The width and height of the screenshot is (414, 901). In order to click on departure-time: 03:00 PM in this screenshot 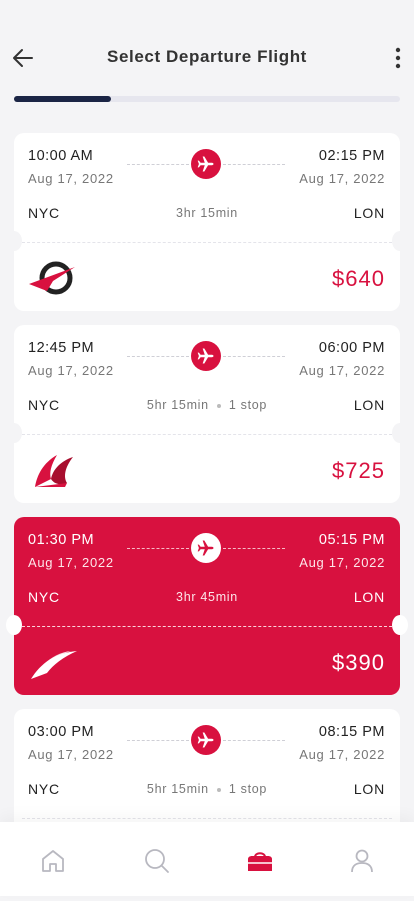, I will do `click(61, 732)`.